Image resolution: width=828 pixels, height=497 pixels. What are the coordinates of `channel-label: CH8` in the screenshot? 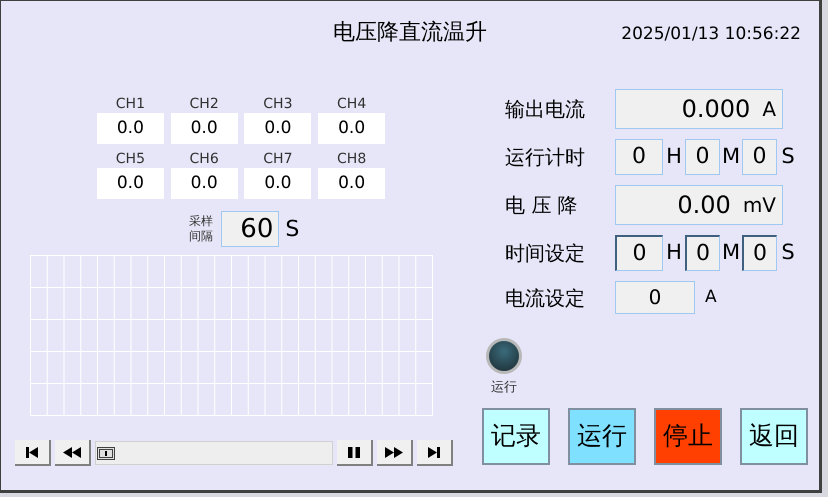 It's located at (351, 159).